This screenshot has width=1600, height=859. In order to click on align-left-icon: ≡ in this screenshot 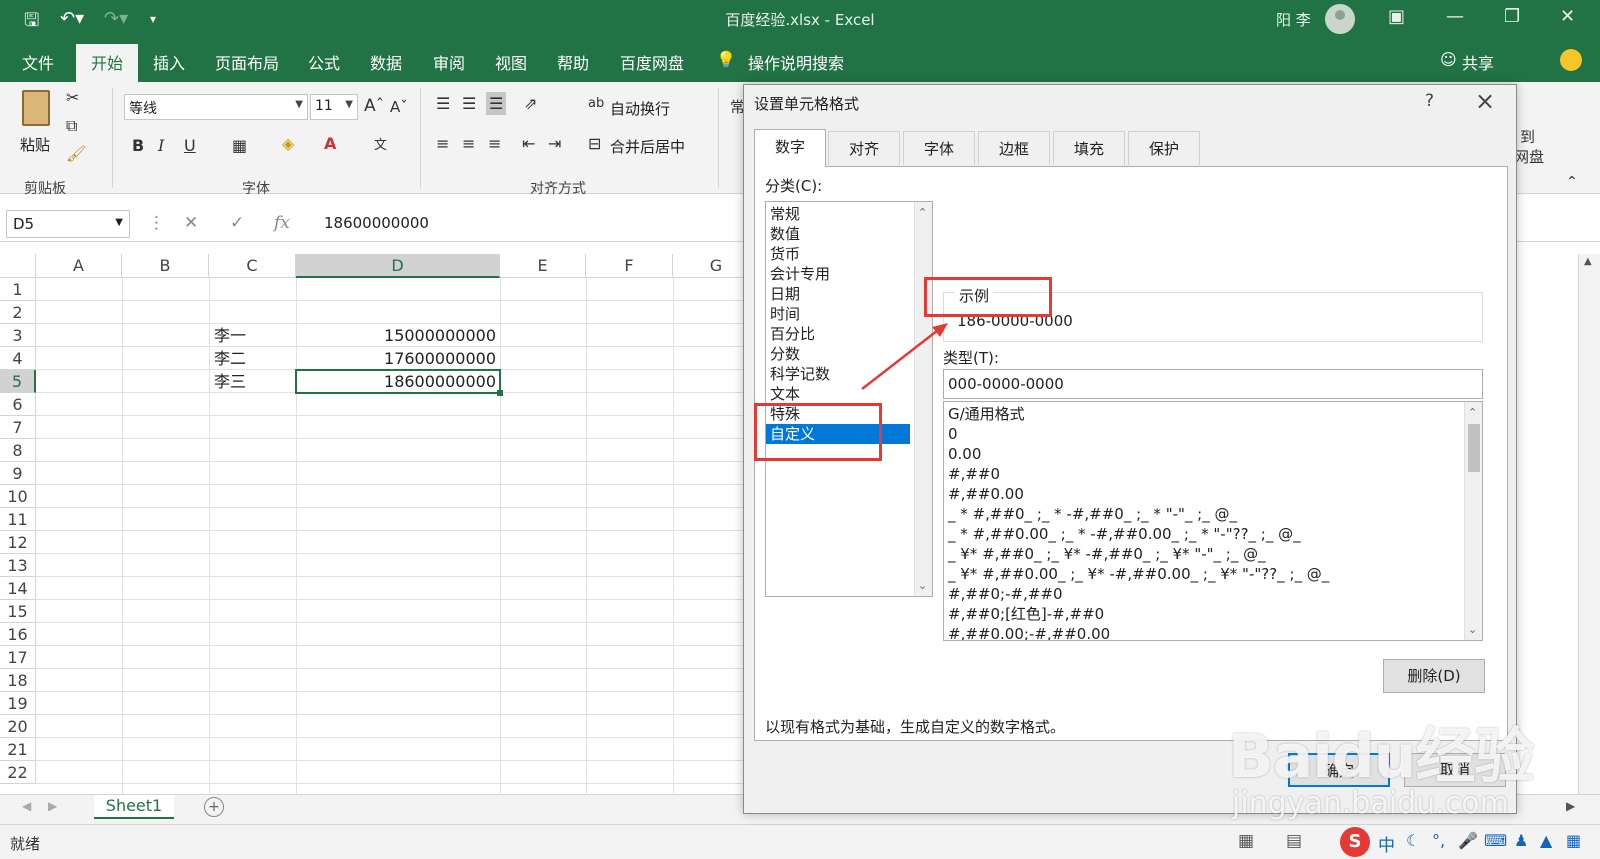, I will do `click(442, 143)`.